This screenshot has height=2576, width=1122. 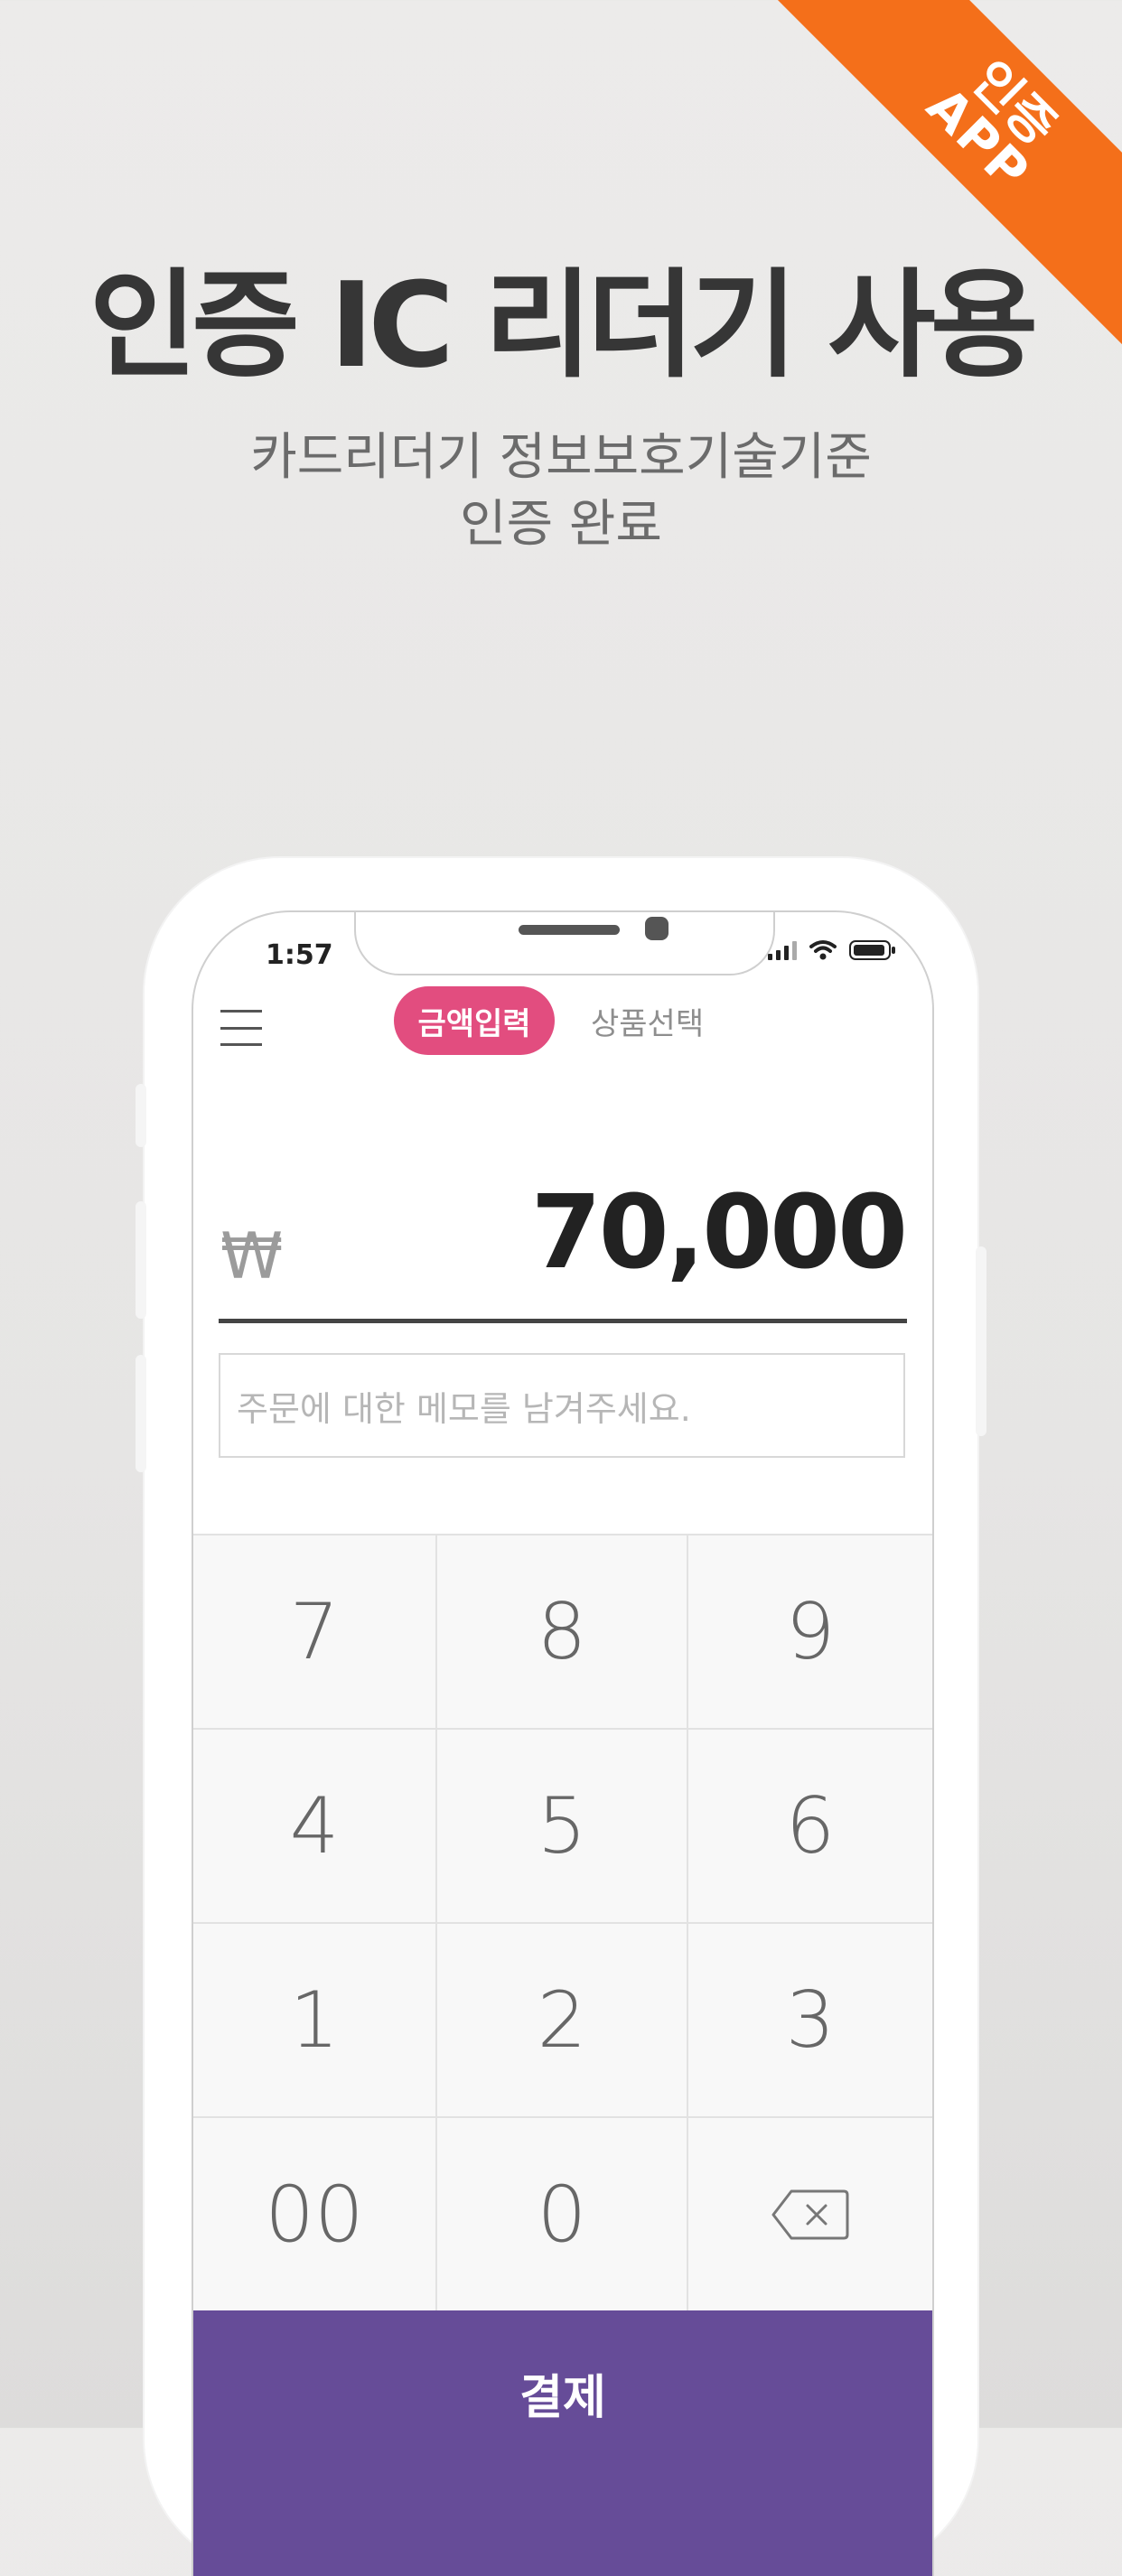 I want to click on phone-power-button, so click(x=981, y=1341).